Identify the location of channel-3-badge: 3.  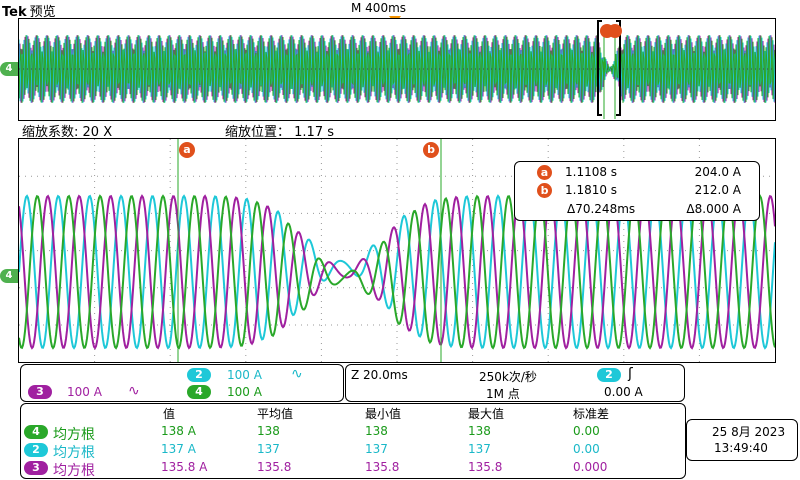
(40, 392).